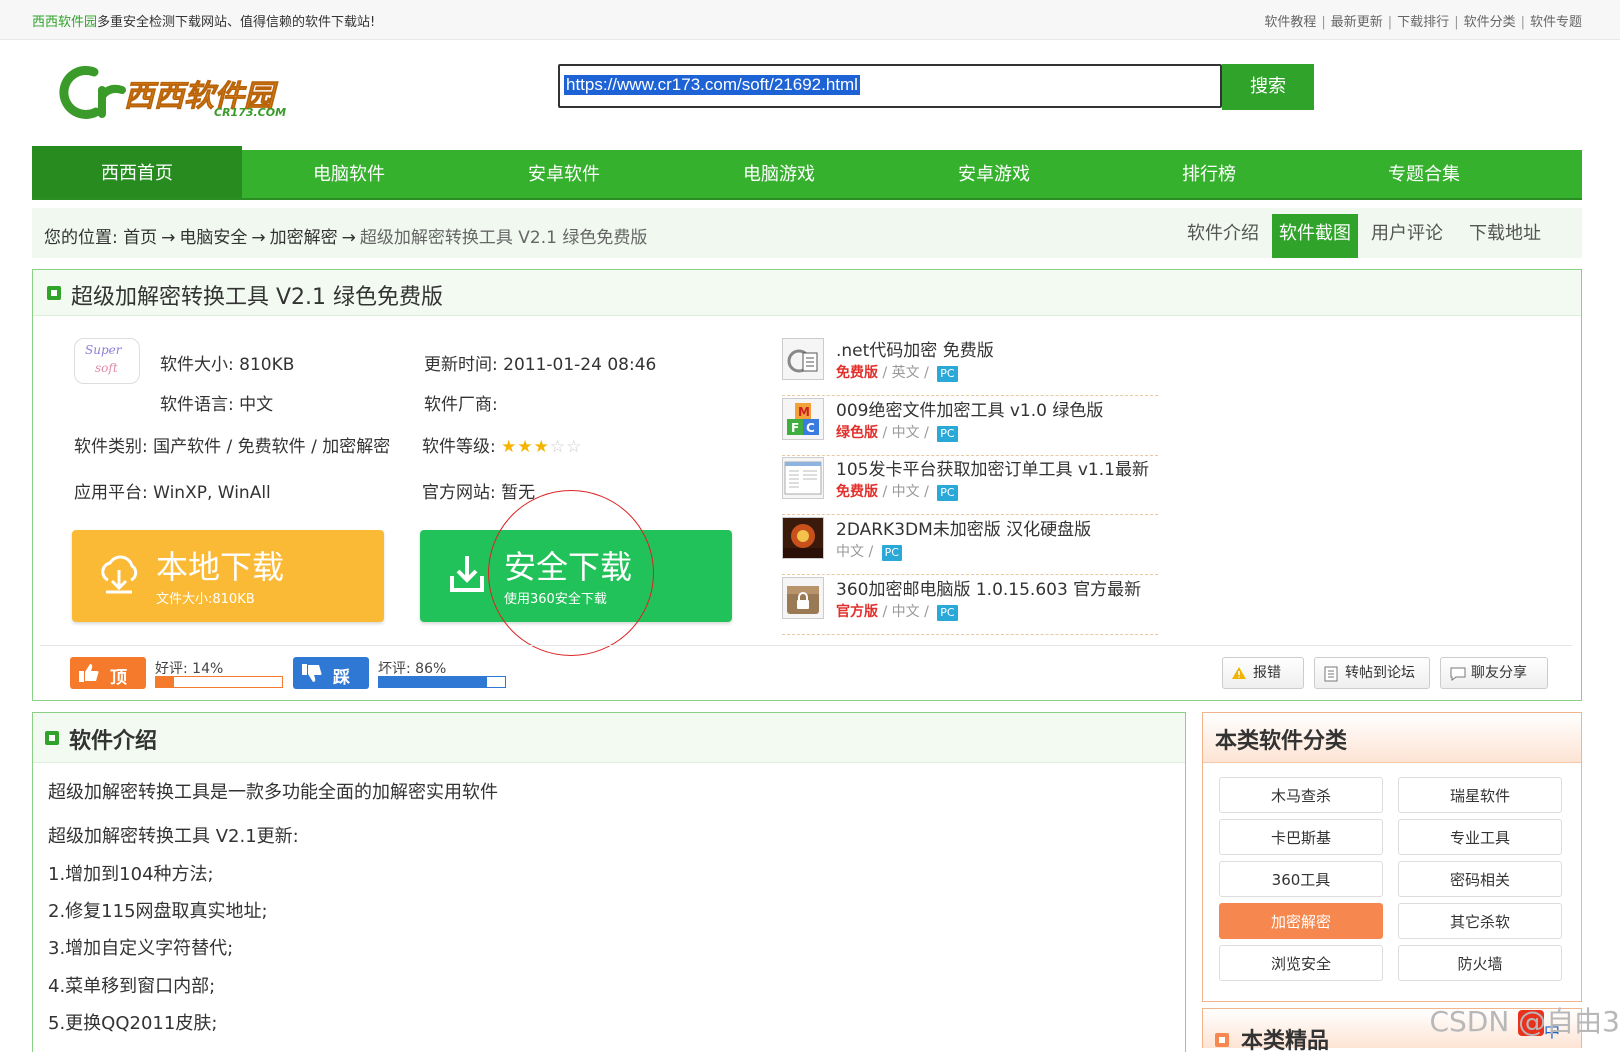 The height and width of the screenshot is (1055, 1620). I want to click on category-firewall: 防火墙, so click(1480, 963).